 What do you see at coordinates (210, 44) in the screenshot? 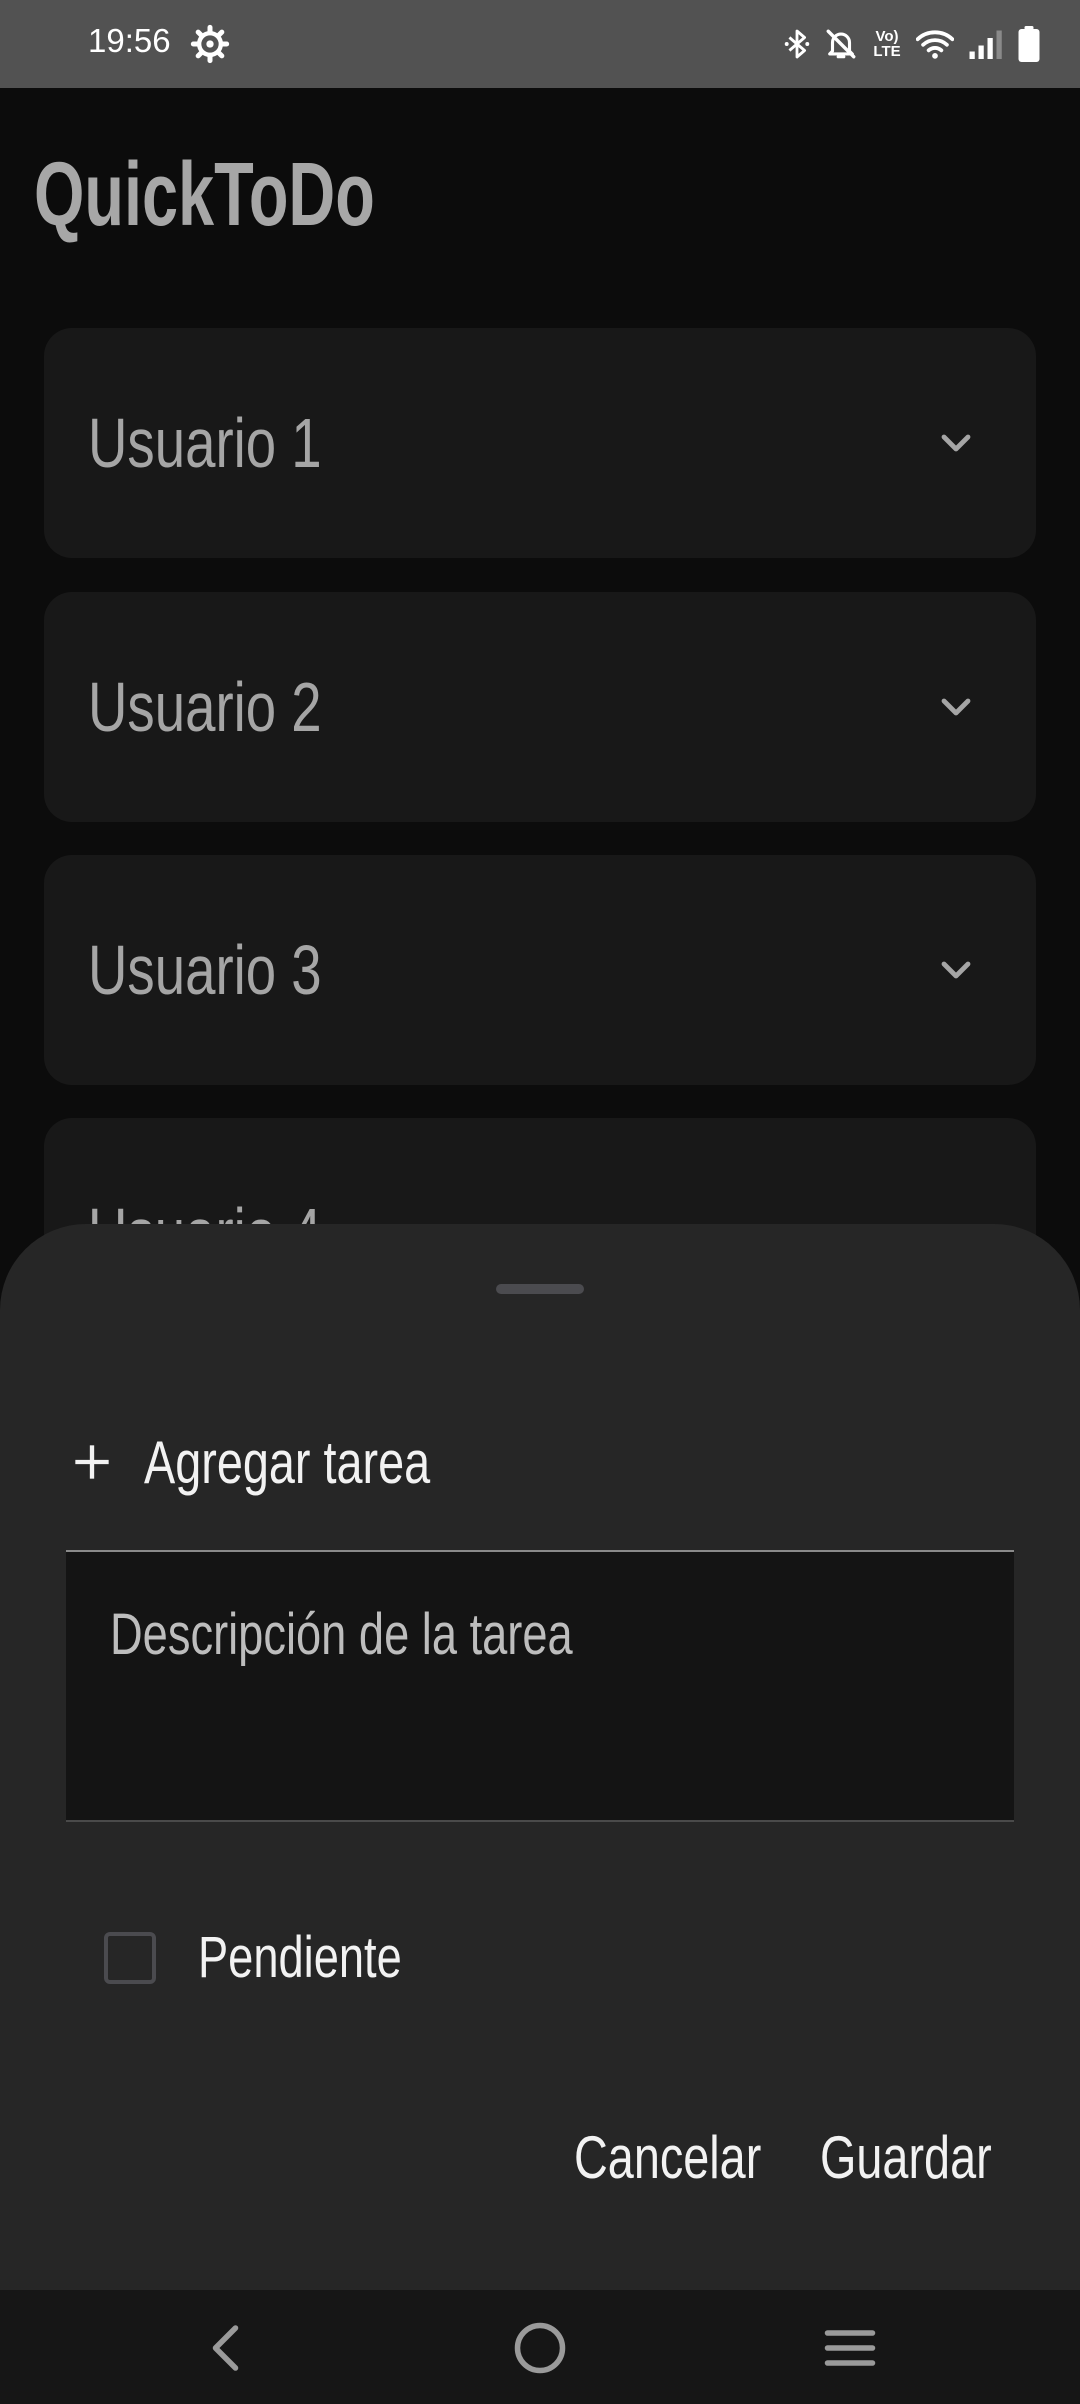
I see `gear-icon` at bounding box center [210, 44].